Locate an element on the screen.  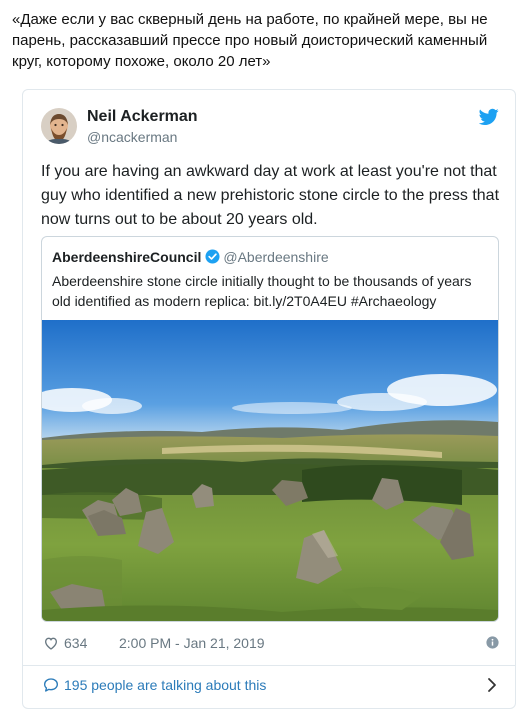
quoted-author-name: AberdeenshireCouncil is located at coordinates (126, 257).